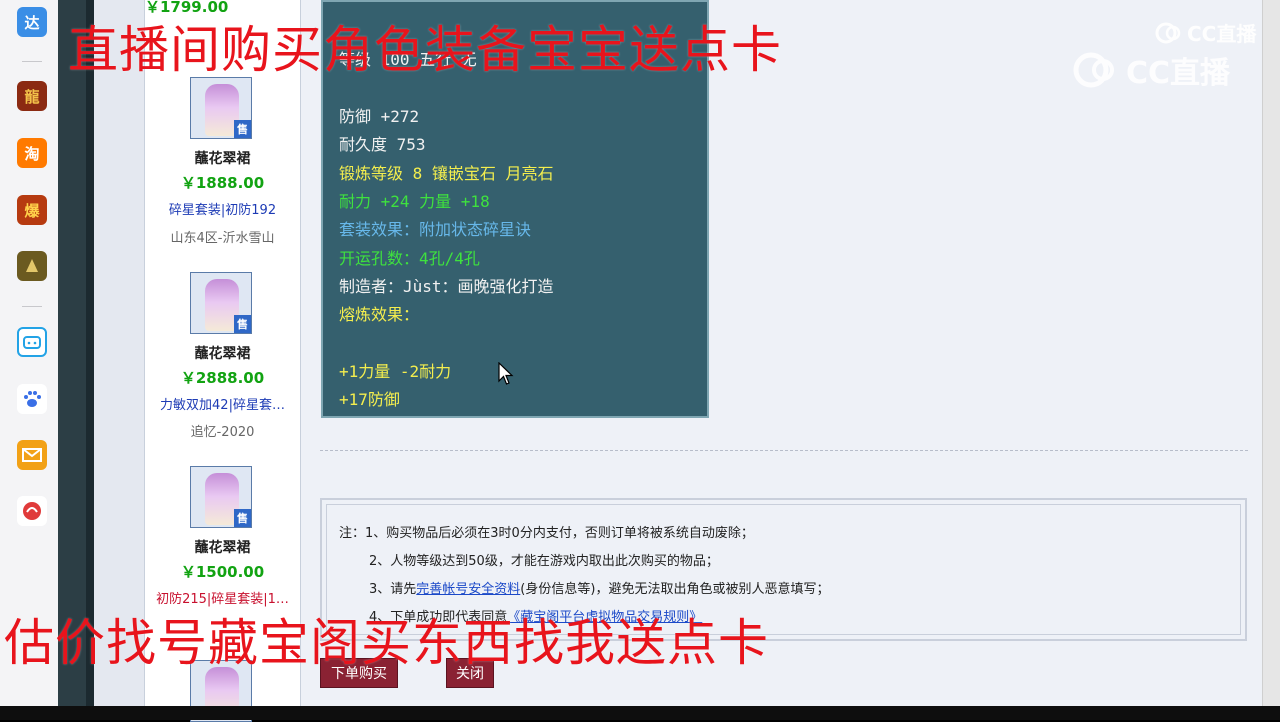 This screenshot has width=1280, height=722. I want to click on tooltip-durability: 耐久度 753, so click(382, 144).